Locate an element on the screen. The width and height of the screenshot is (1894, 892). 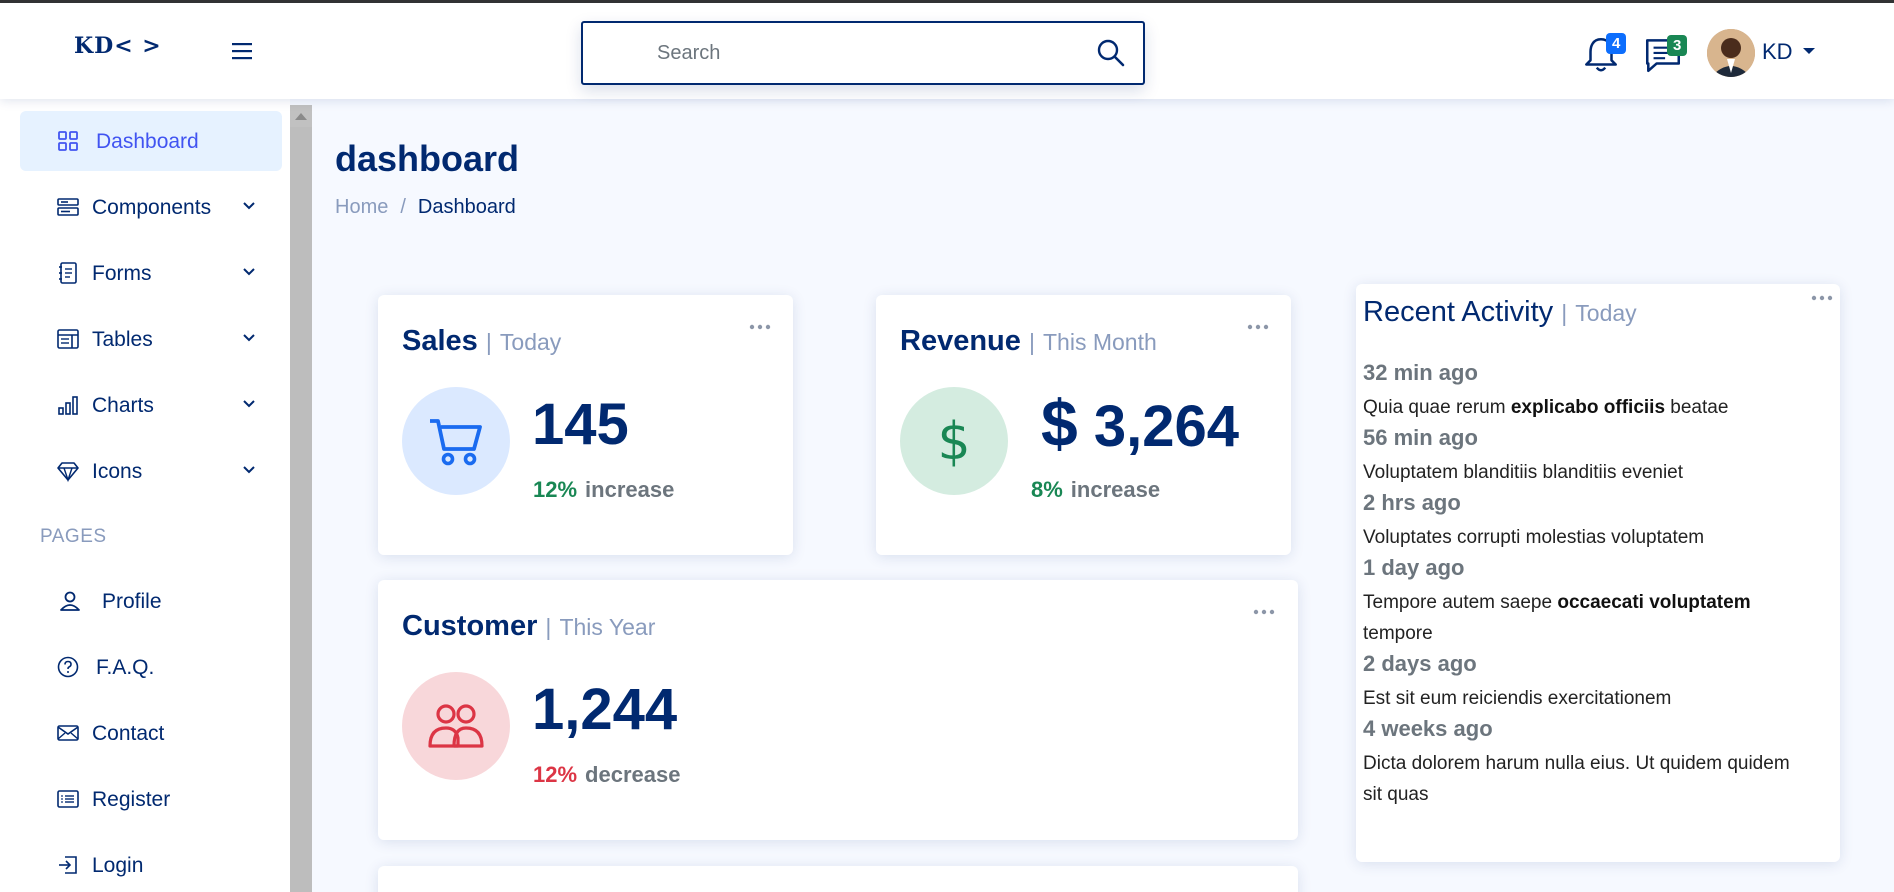
activity-text: Est sit eum reiciendis exercitationem is located at coordinates (1517, 698).